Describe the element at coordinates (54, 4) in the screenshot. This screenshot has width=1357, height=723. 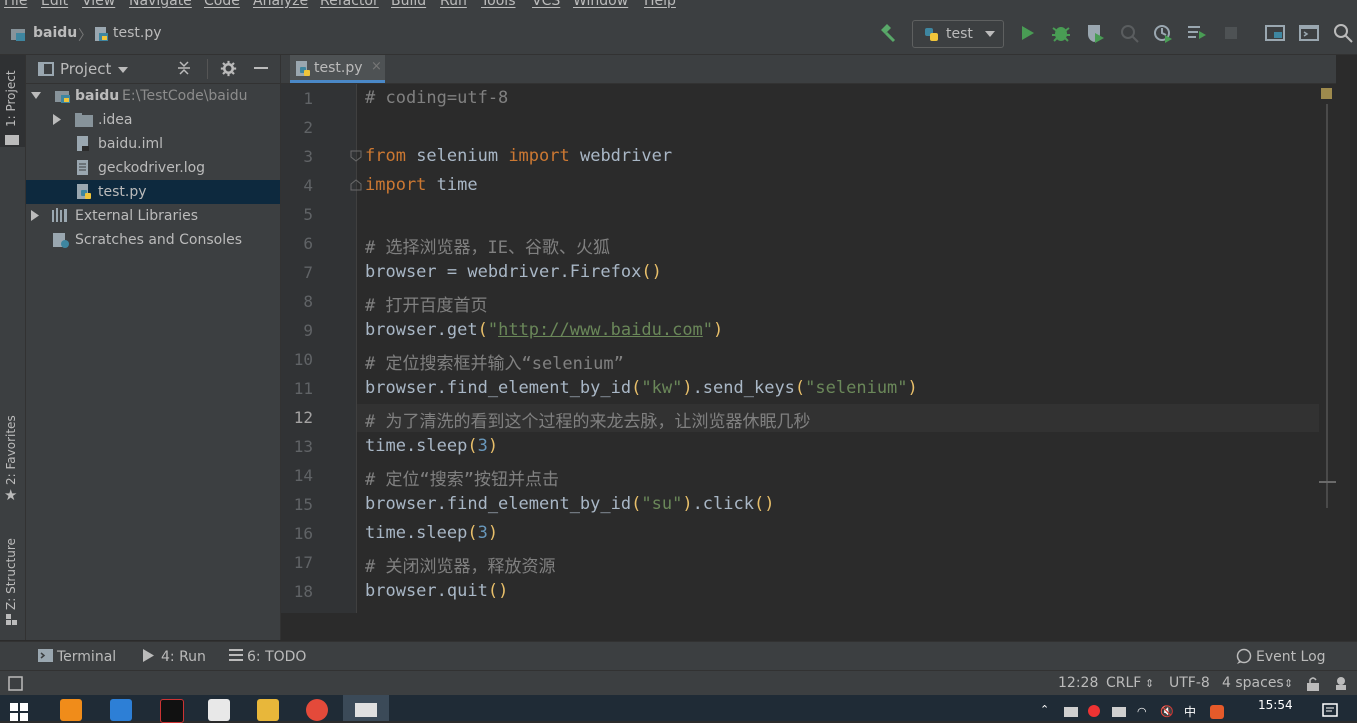
I see `menu-edit: Edit` at that location.